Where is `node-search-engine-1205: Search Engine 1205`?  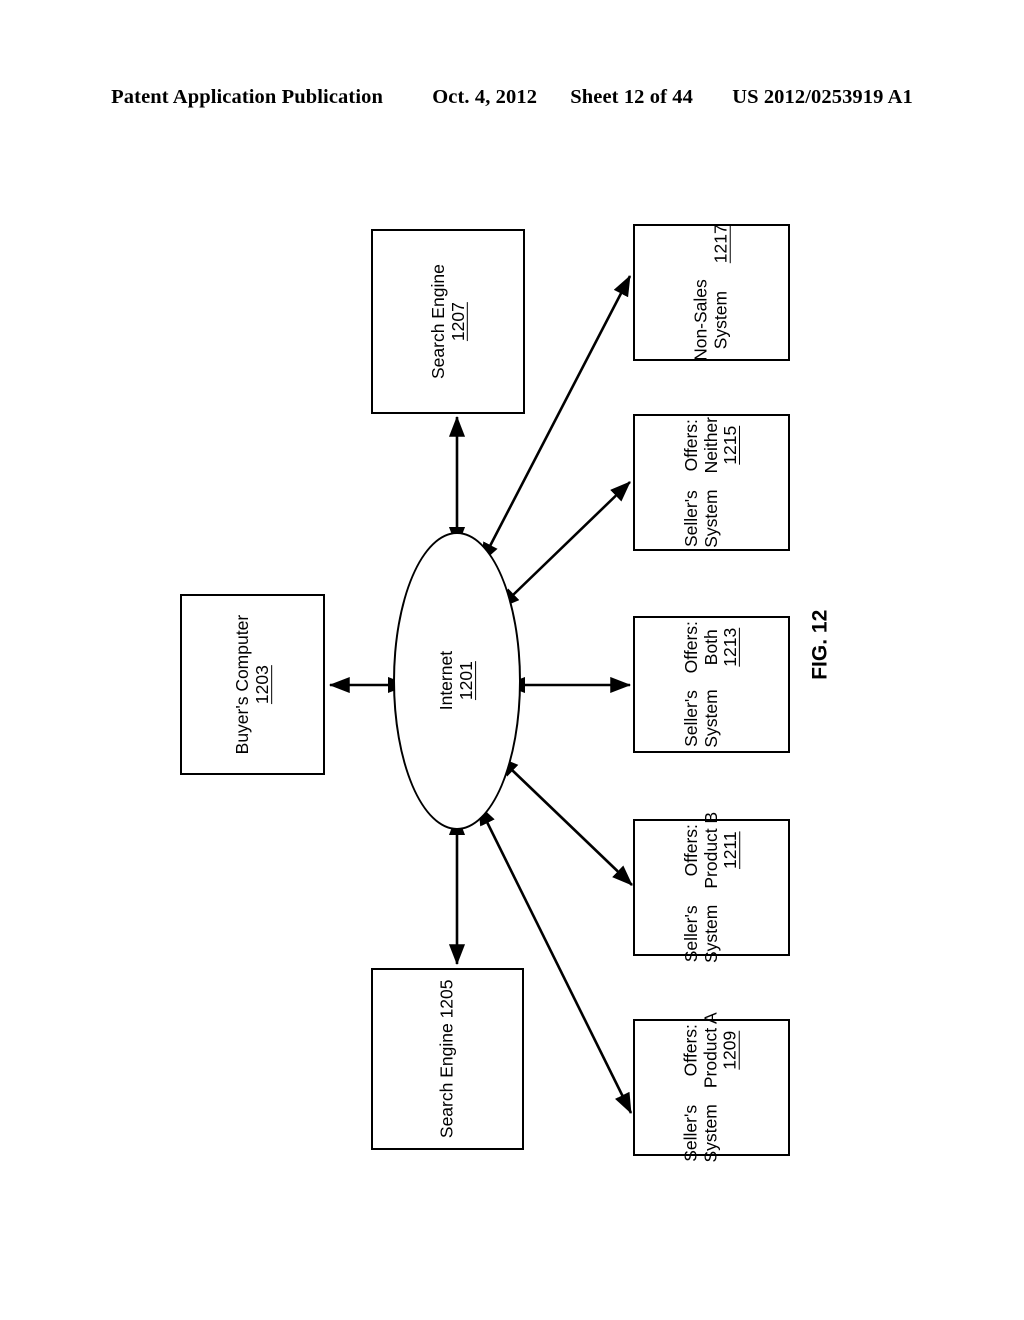
node-search-engine-1205: Search Engine 1205 is located at coordinates (447, 1059).